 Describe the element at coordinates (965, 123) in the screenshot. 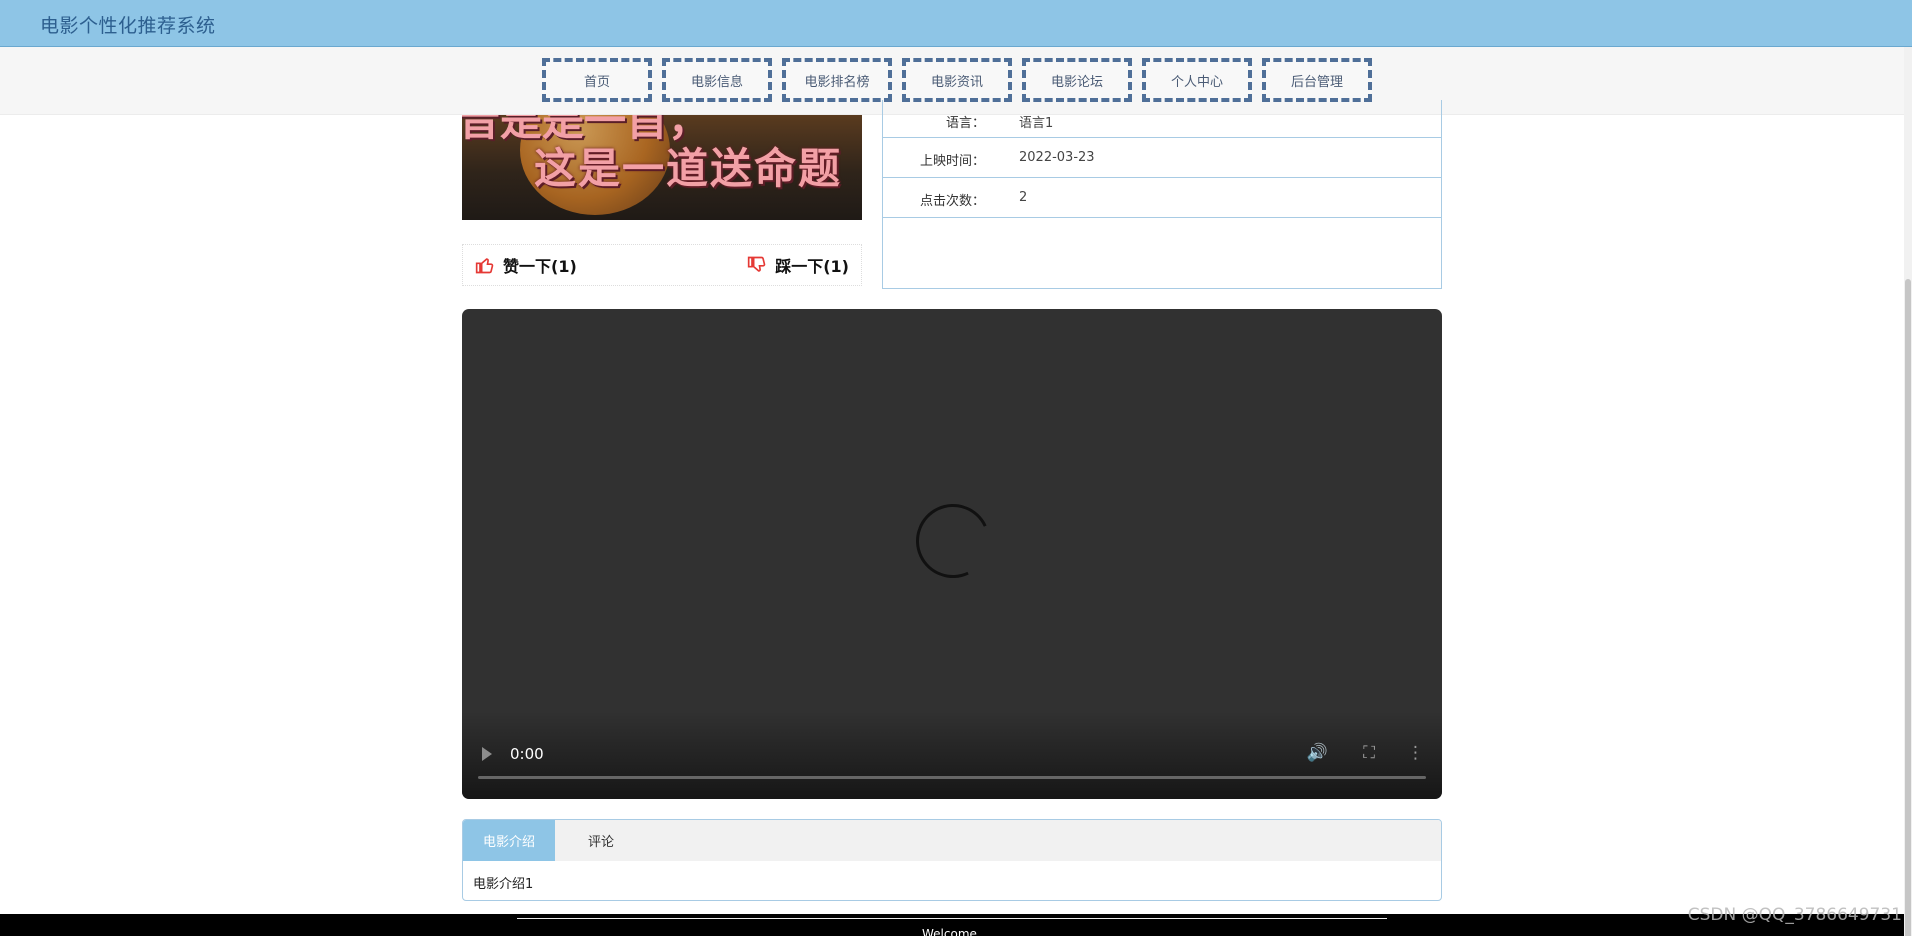

I see `info-label: 语言：` at that location.